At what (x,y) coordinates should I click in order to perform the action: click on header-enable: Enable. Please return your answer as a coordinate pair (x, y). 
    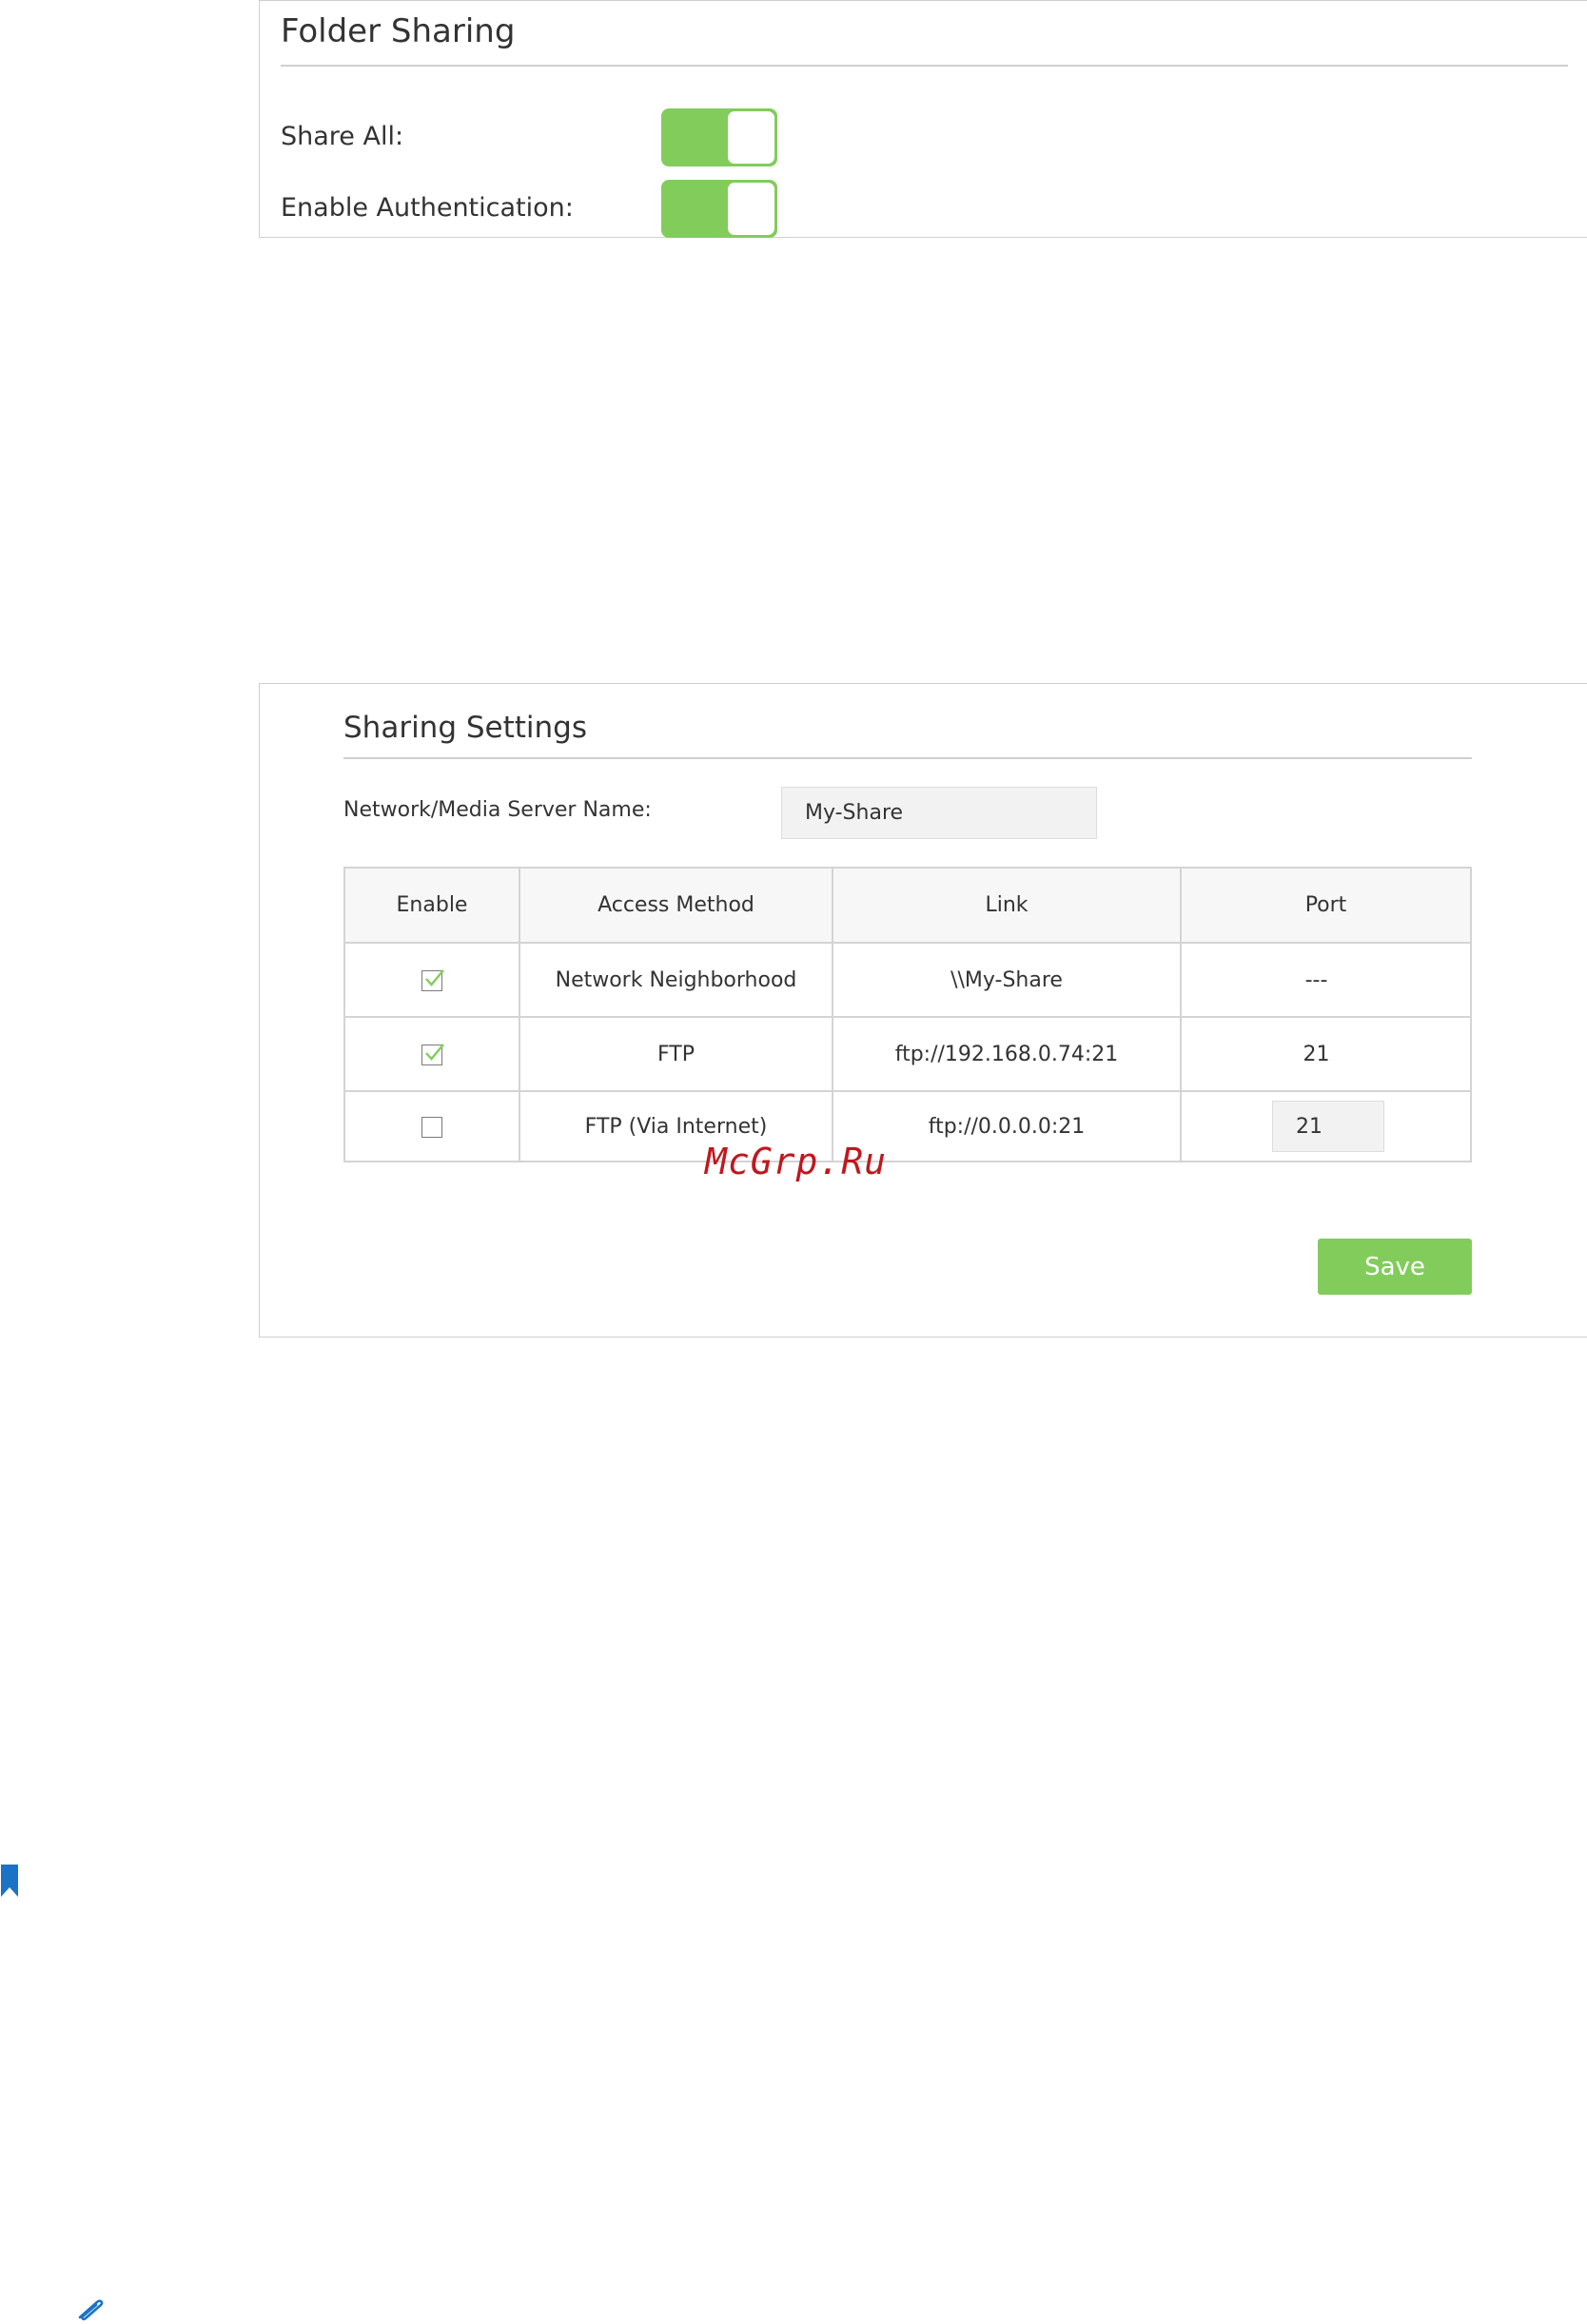
    Looking at the image, I should click on (431, 905).